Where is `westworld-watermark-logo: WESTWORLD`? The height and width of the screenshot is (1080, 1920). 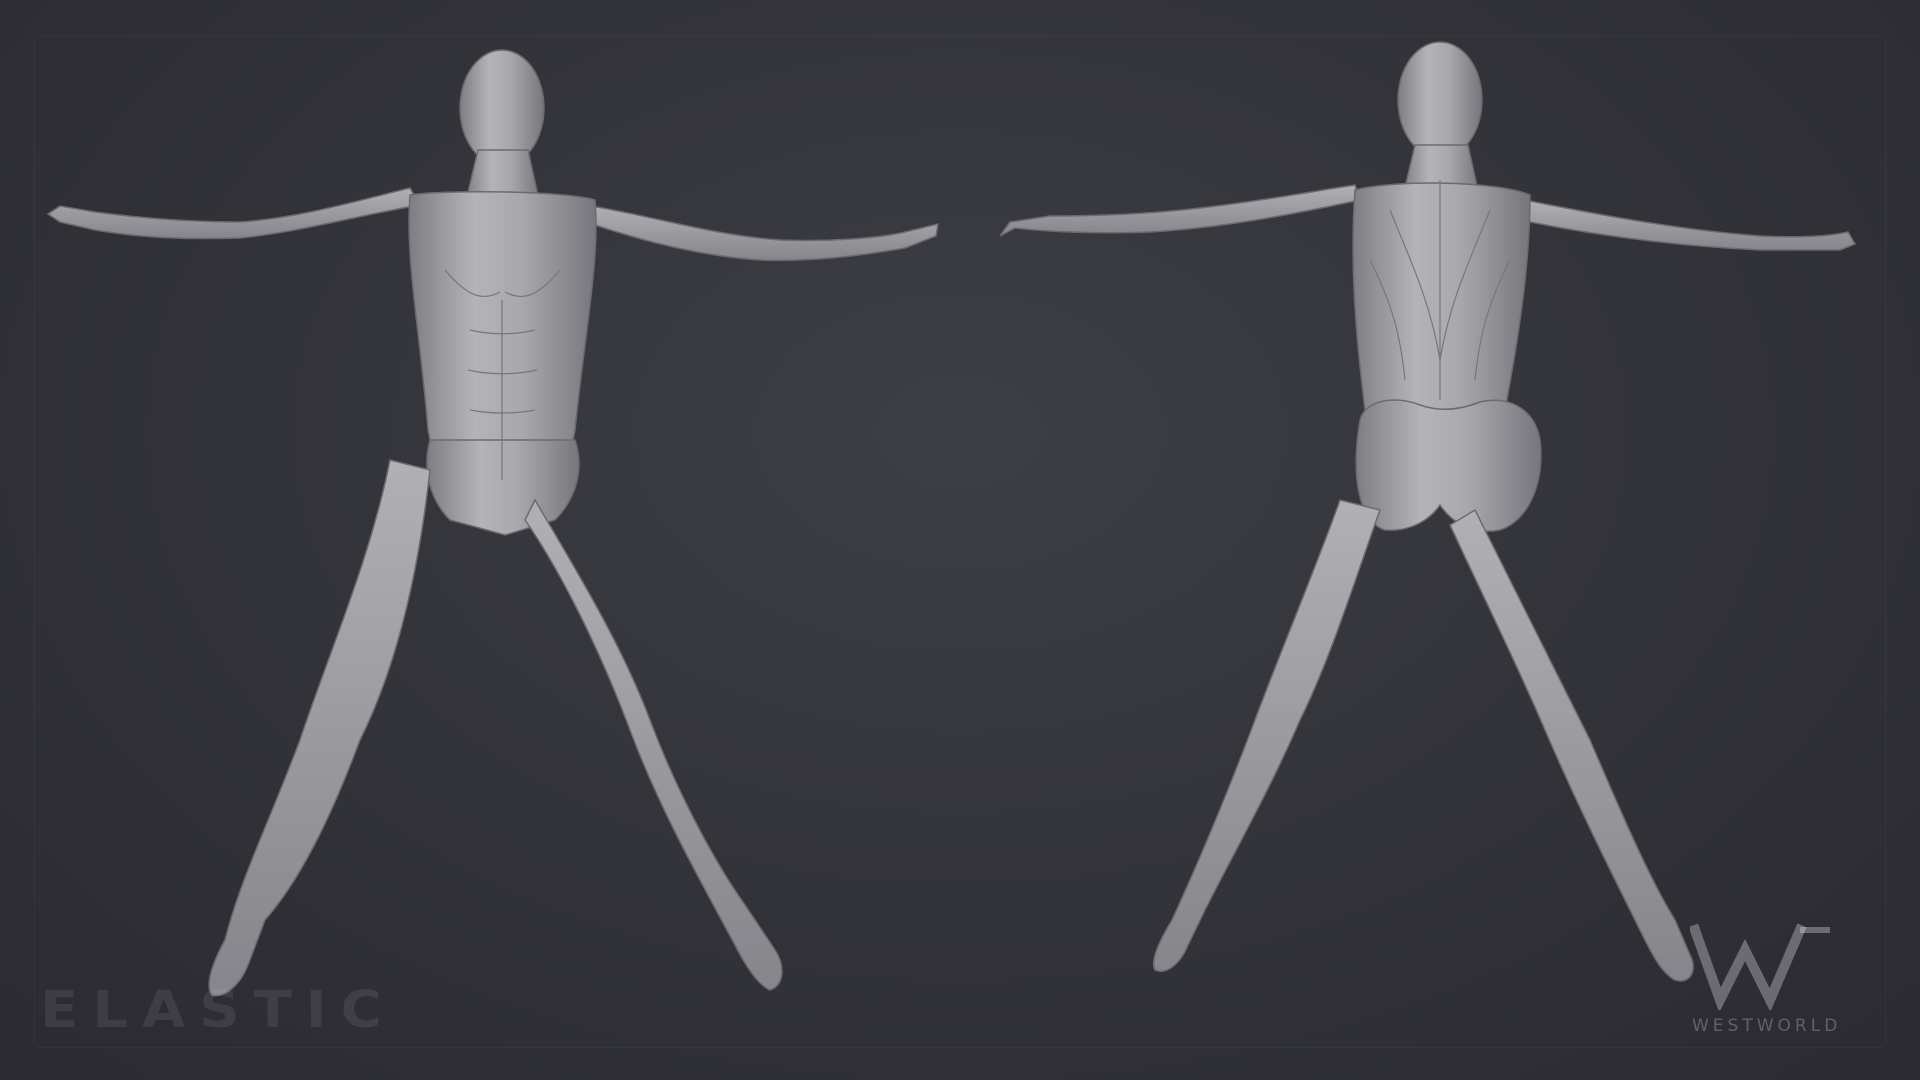 westworld-watermark-logo: WESTWORLD is located at coordinates (1780, 980).